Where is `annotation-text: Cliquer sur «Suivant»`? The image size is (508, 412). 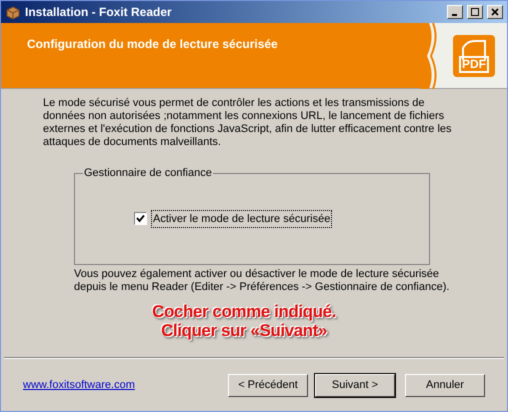 annotation-text: Cliquer sur «Suivant» is located at coordinates (244, 330).